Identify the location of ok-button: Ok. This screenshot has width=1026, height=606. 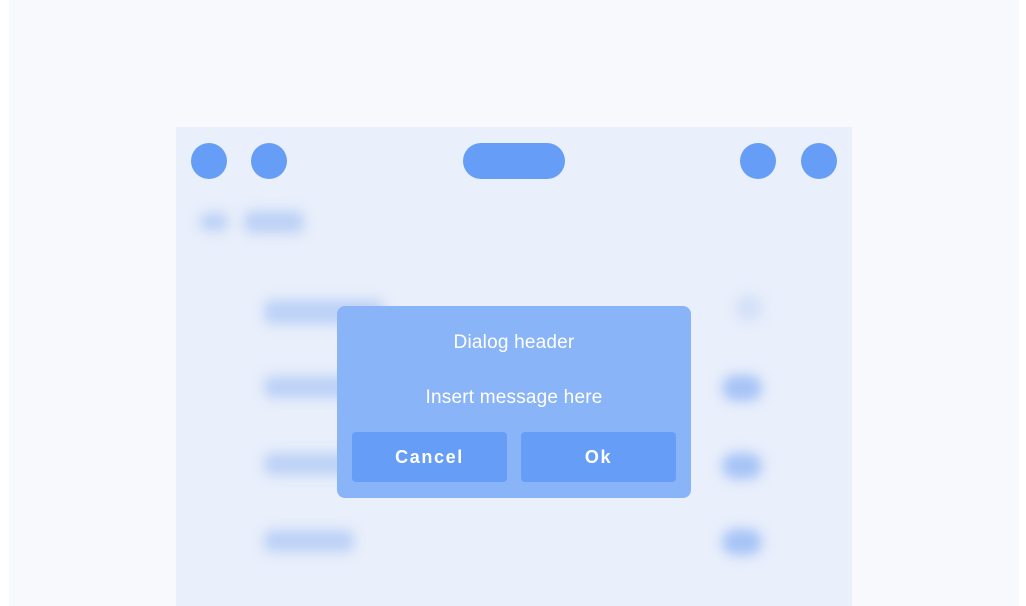
(598, 457).